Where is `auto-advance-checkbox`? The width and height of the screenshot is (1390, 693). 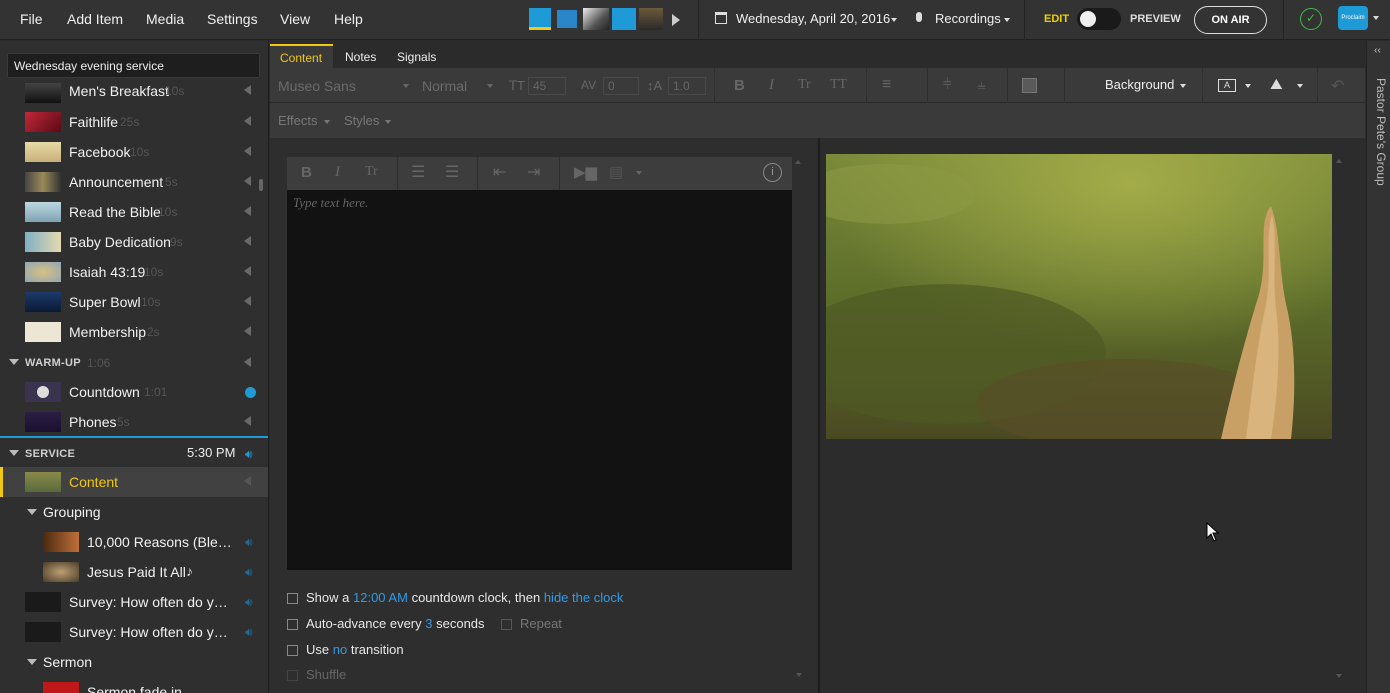 auto-advance-checkbox is located at coordinates (292, 624).